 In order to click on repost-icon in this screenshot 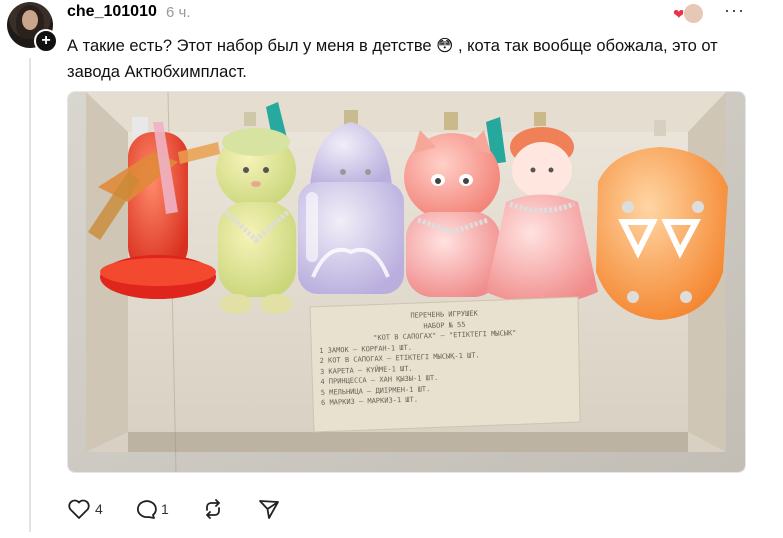, I will do `click(213, 509)`.